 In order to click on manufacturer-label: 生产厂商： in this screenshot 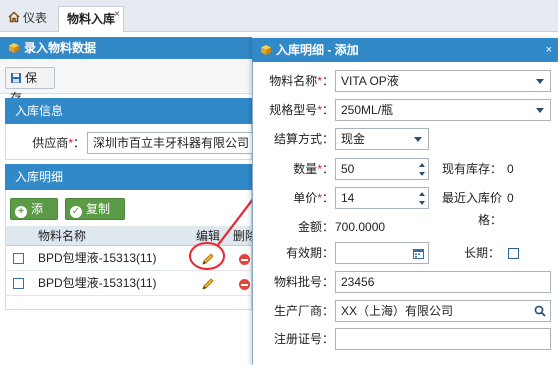, I will do `click(303, 311)`.